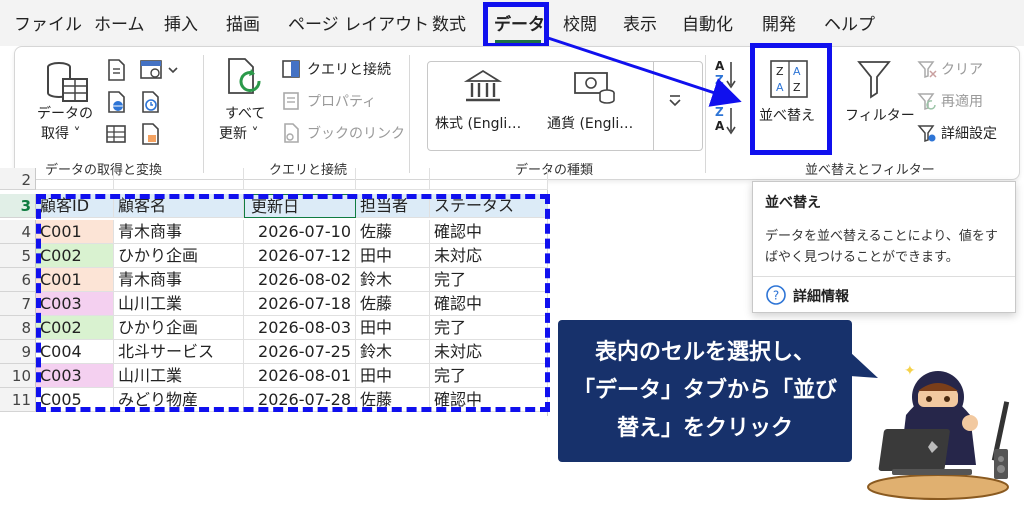 This screenshot has width=1024, height=510. What do you see at coordinates (150, 134) in the screenshot?
I see `existing-connections-icon` at bounding box center [150, 134].